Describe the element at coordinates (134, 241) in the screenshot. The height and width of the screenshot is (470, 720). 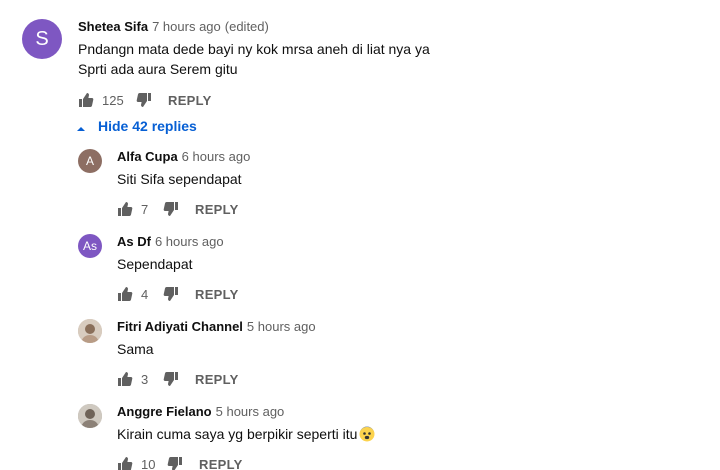
I see `author-name: As Df` at that location.